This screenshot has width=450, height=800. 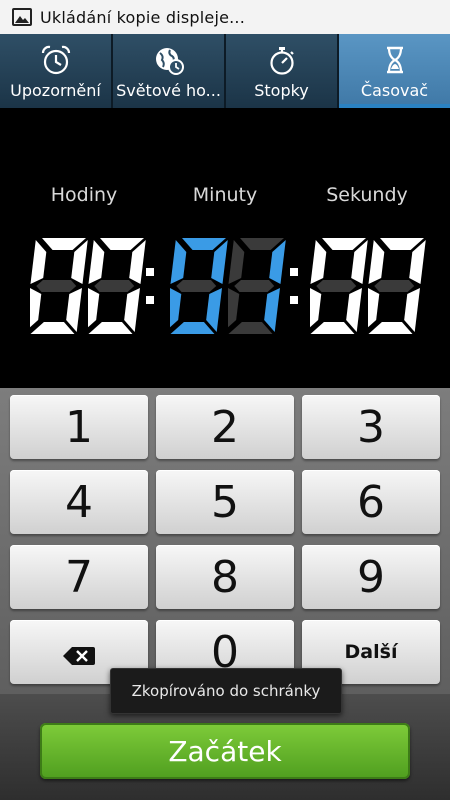 I want to click on key-2: 2, so click(x=225, y=427).